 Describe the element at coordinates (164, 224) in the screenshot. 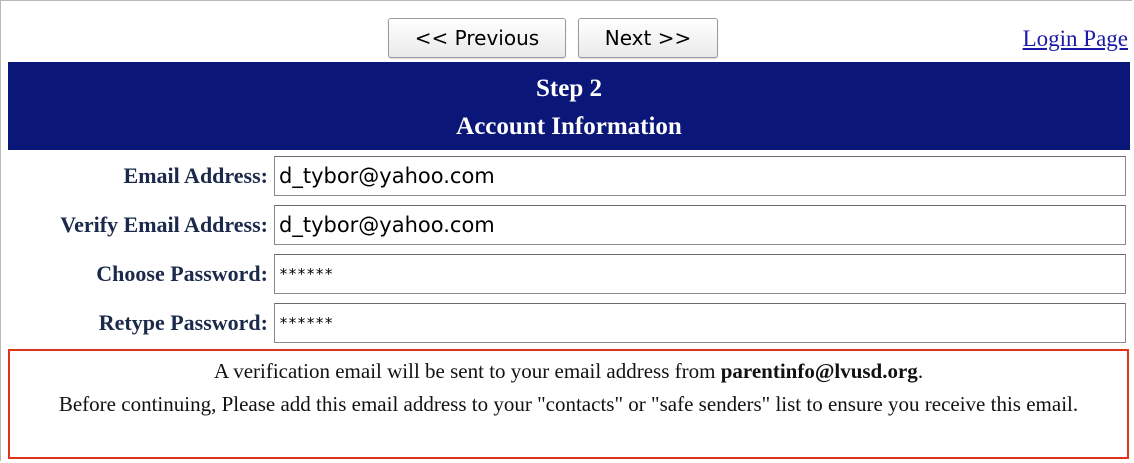

I see `verify-email-label: Verify Email Address:` at that location.